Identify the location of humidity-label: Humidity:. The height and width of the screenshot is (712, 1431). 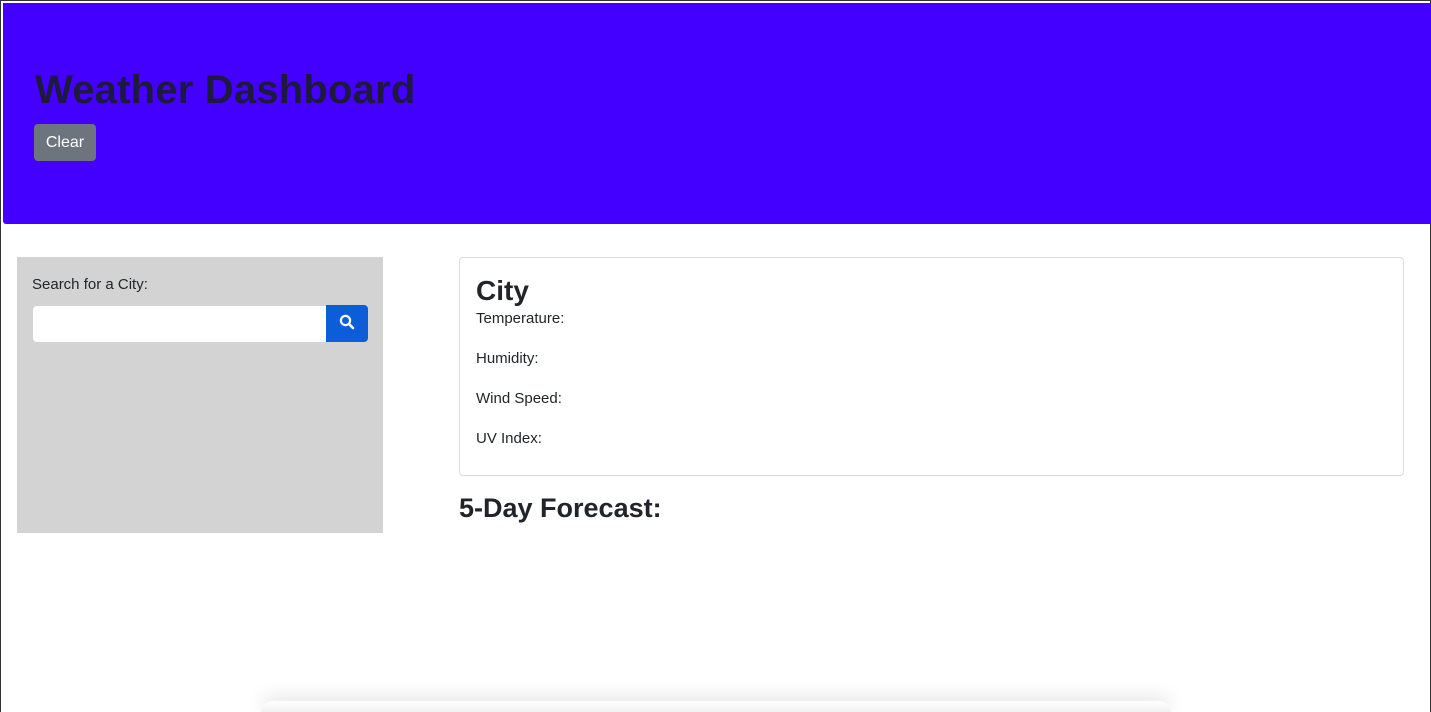
(507, 358).